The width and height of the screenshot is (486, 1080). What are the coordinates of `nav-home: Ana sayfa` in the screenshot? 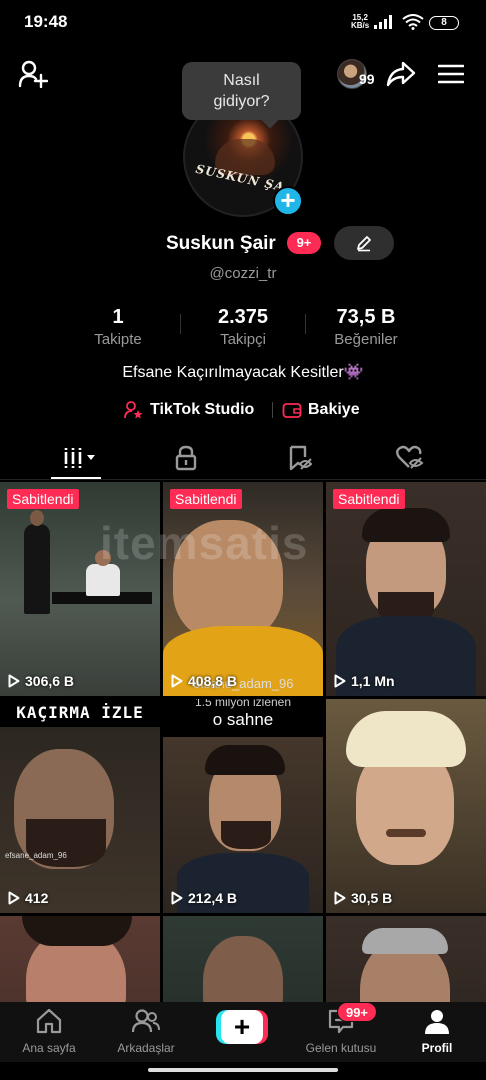 It's located at (49, 1031).